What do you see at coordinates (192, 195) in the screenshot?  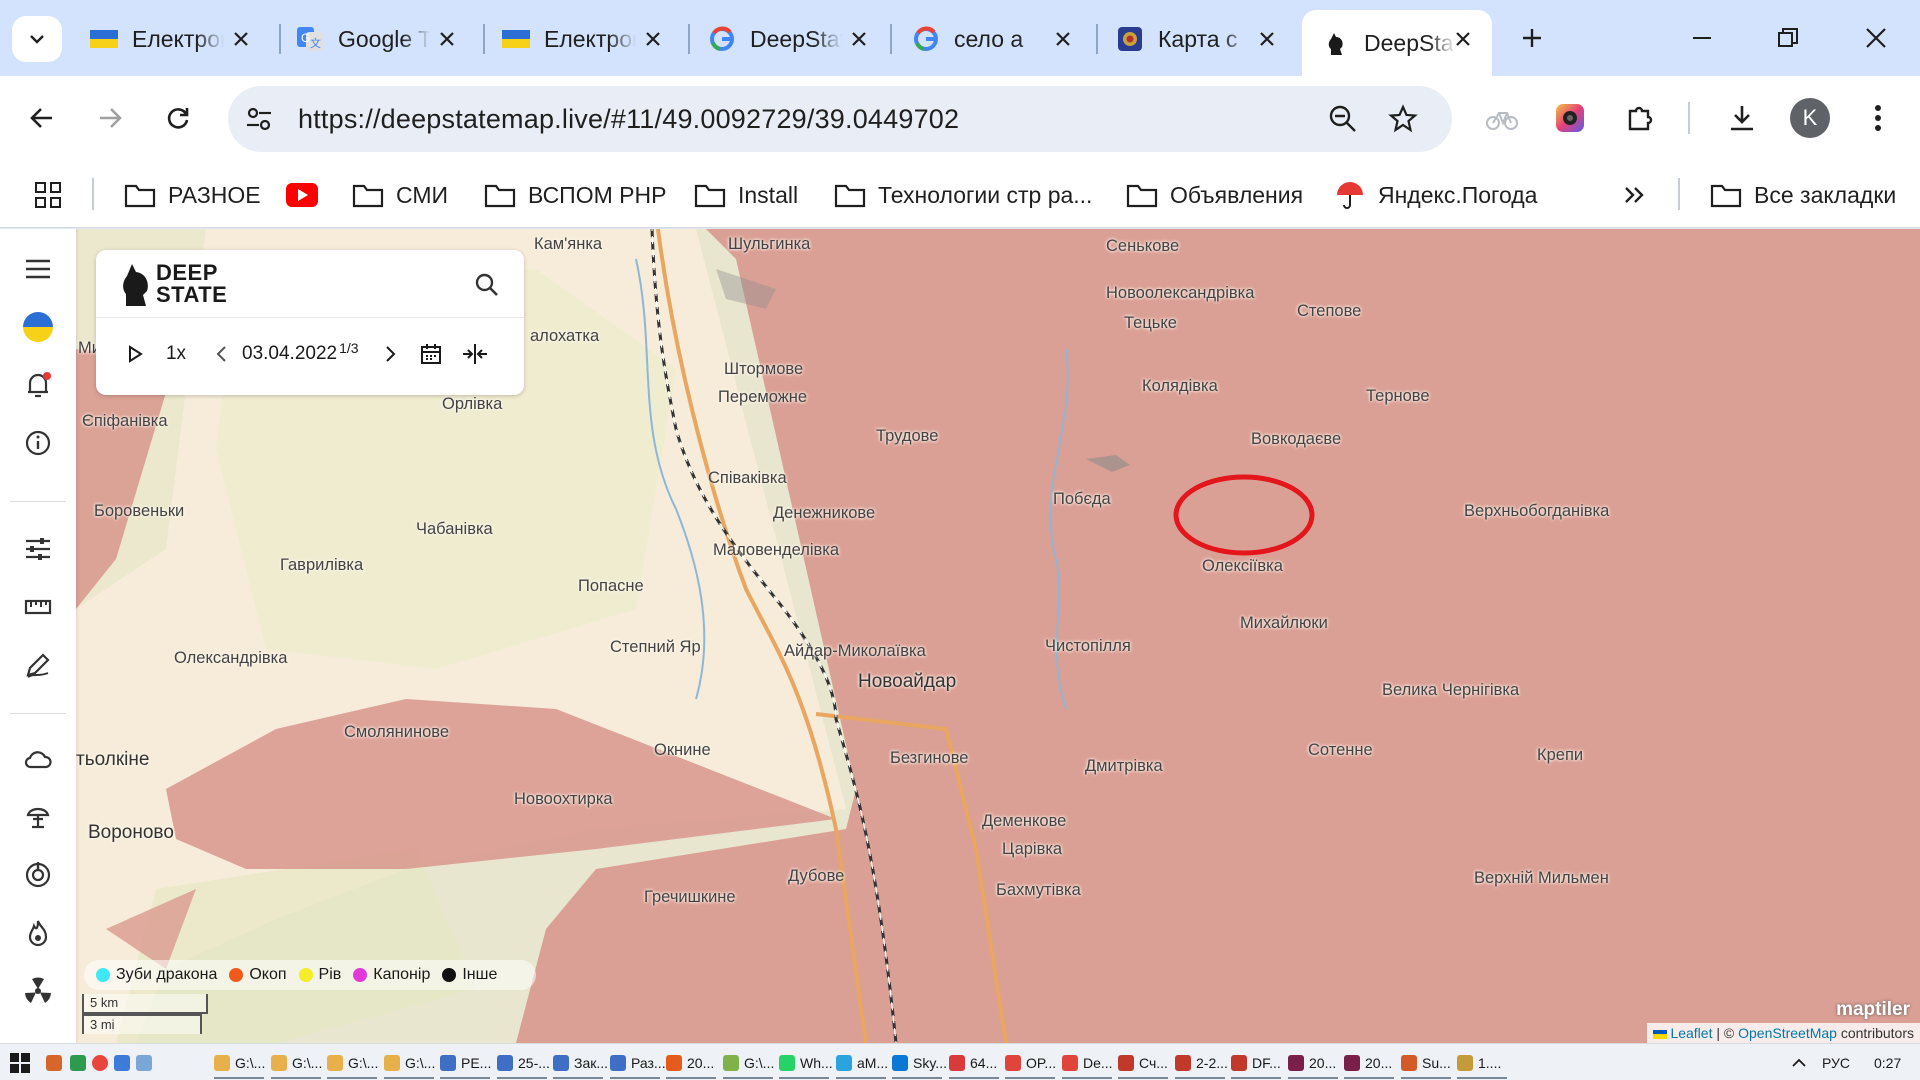 I see `bookmark-folder-raznoe: РАЗНОЕ` at bounding box center [192, 195].